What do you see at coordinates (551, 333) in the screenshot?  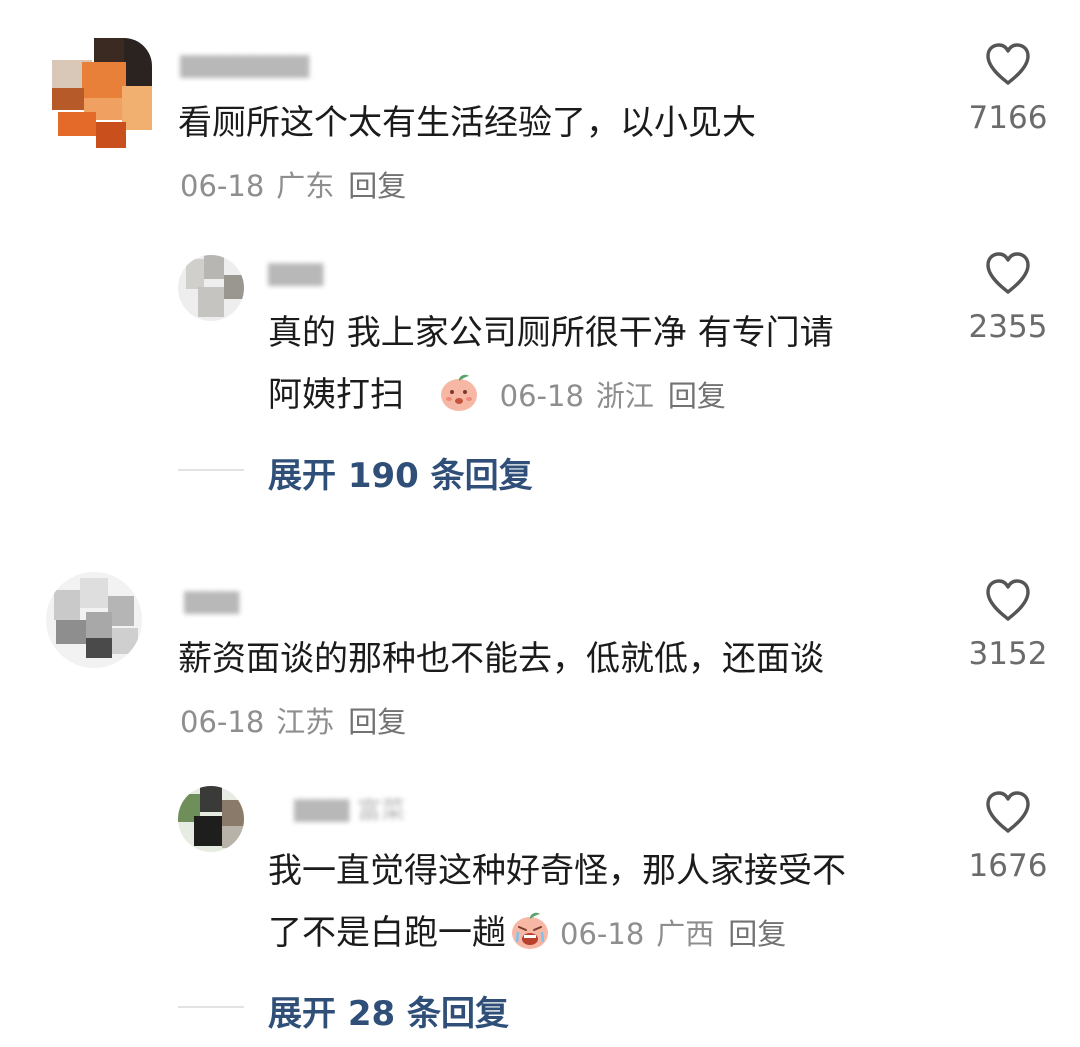 I see `reply-text: 真的 我上家公司厕所很干净 有专门请` at bounding box center [551, 333].